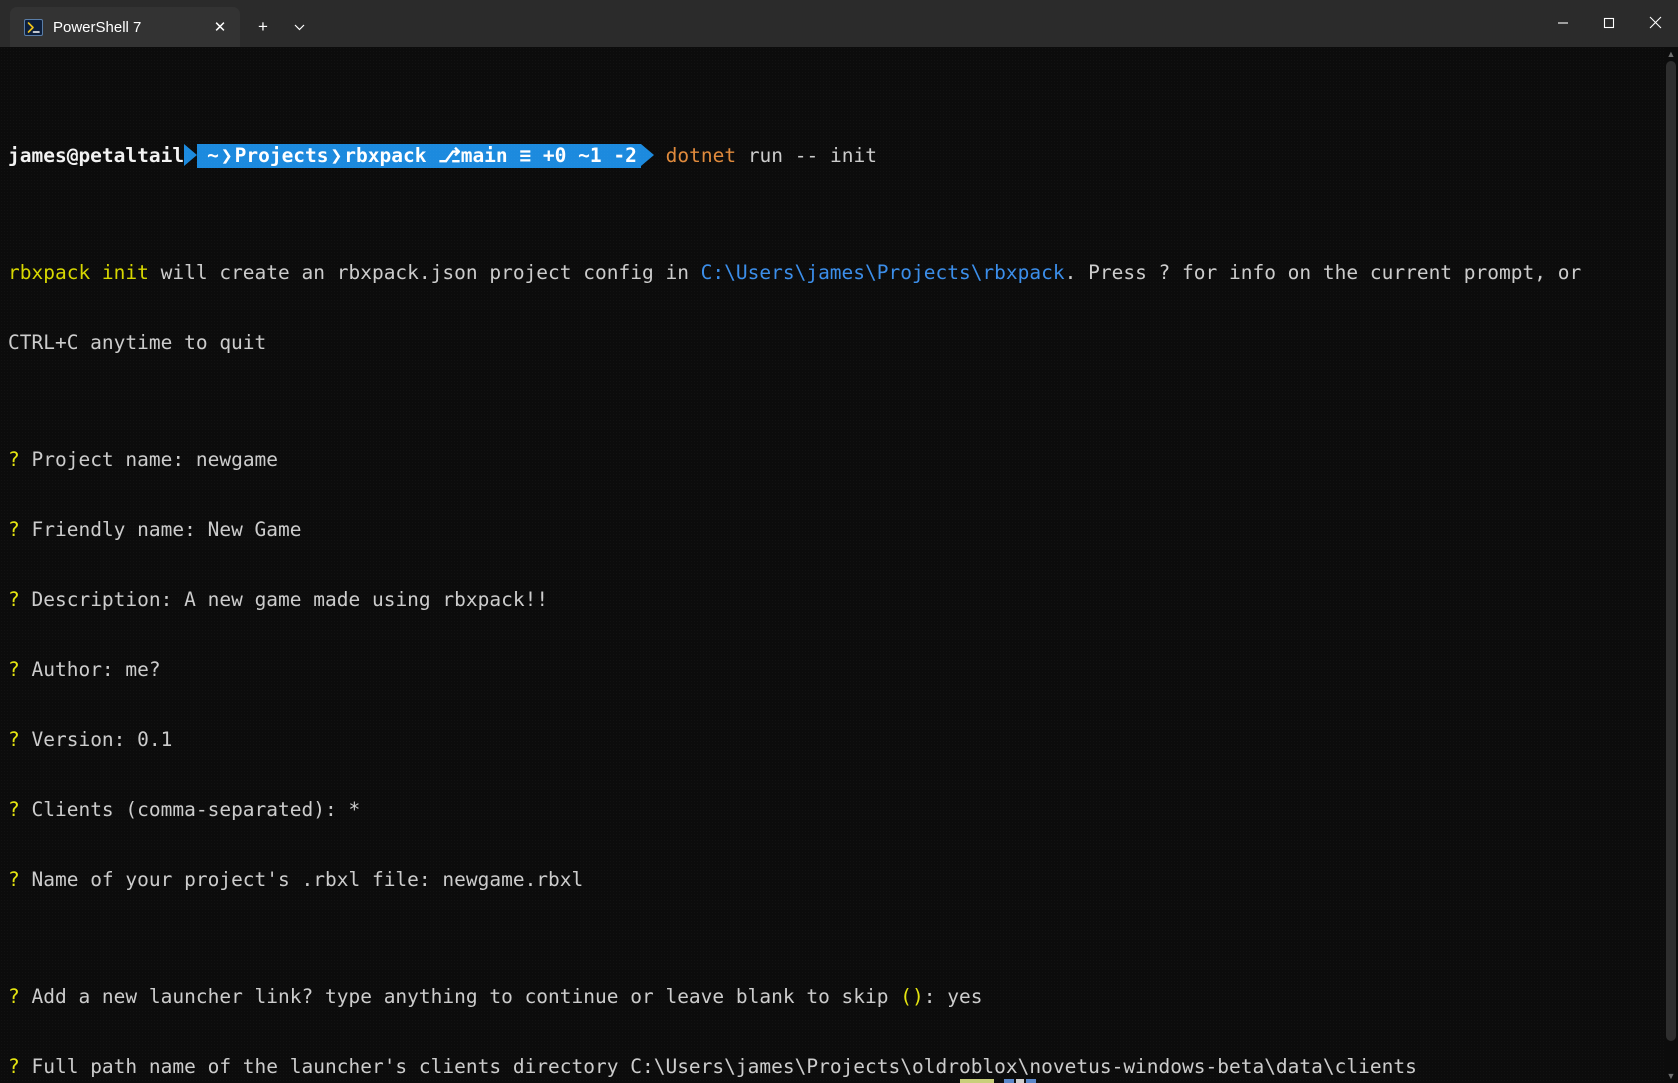 The width and height of the screenshot is (1678, 1083). What do you see at coordinates (965, 996) in the screenshot?
I see `question-answer: yes` at bounding box center [965, 996].